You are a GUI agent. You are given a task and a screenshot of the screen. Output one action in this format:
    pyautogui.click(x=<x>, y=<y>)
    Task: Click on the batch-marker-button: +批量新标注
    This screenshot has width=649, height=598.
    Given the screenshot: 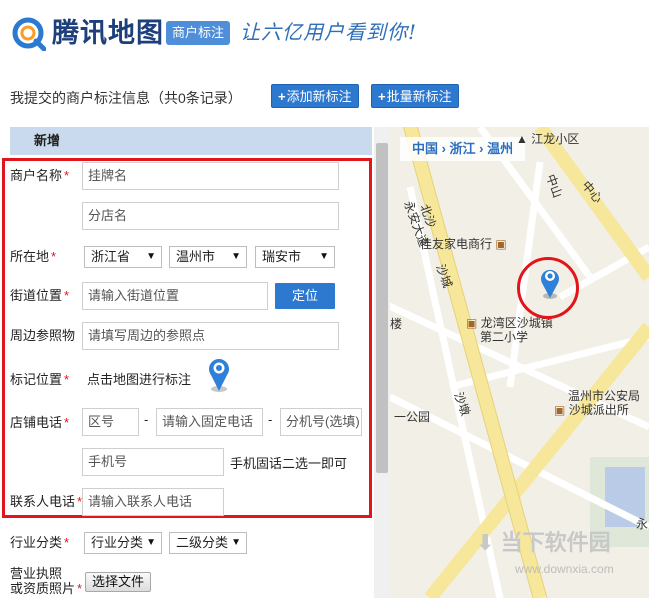 What is the action you would take?
    pyautogui.click(x=415, y=96)
    